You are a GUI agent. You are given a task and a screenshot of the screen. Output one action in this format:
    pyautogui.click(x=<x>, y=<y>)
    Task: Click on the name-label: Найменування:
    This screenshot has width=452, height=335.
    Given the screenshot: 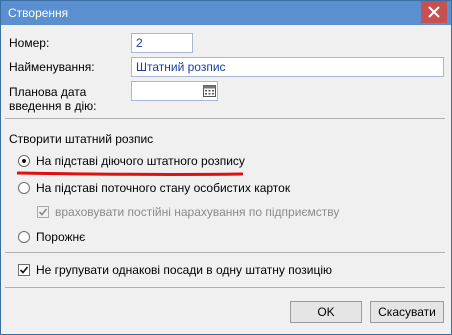 What is the action you would take?
    pyautogui.click(x=52, y=67)
    